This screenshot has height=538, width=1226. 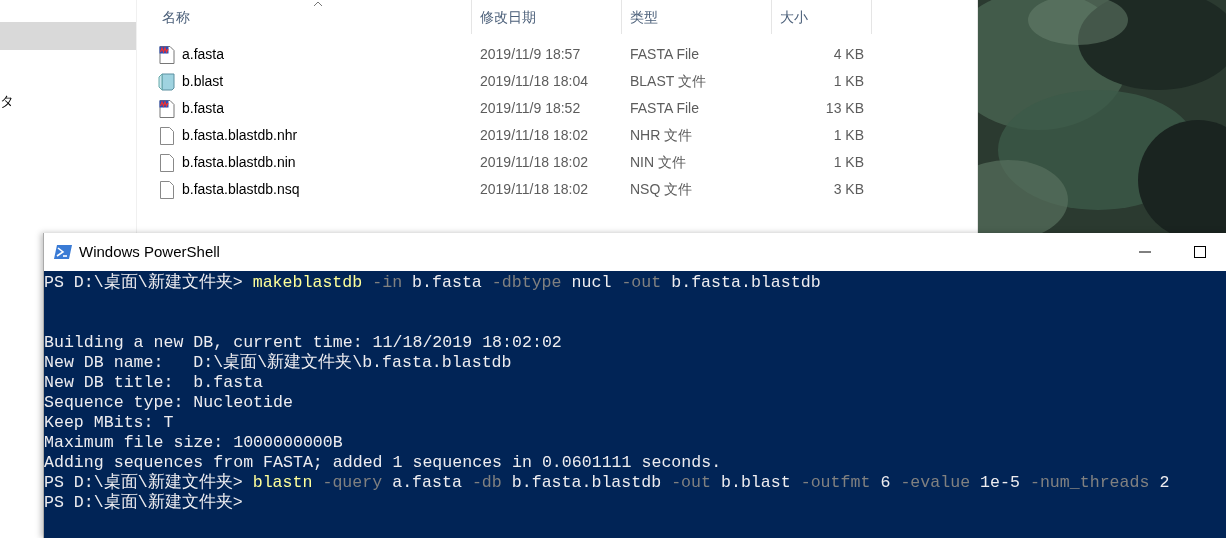 I want to click on column-header: 大小, so click(x=822, y=17).